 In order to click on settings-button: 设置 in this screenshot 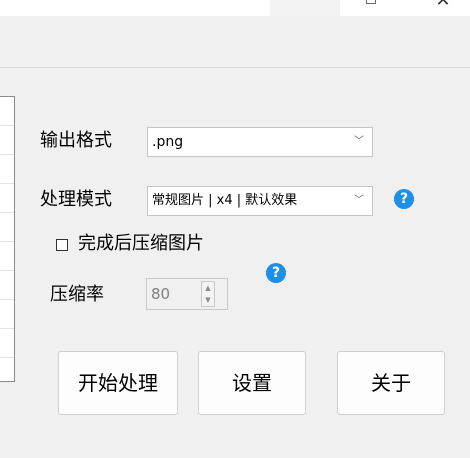, I will do `click(252, 383)`.